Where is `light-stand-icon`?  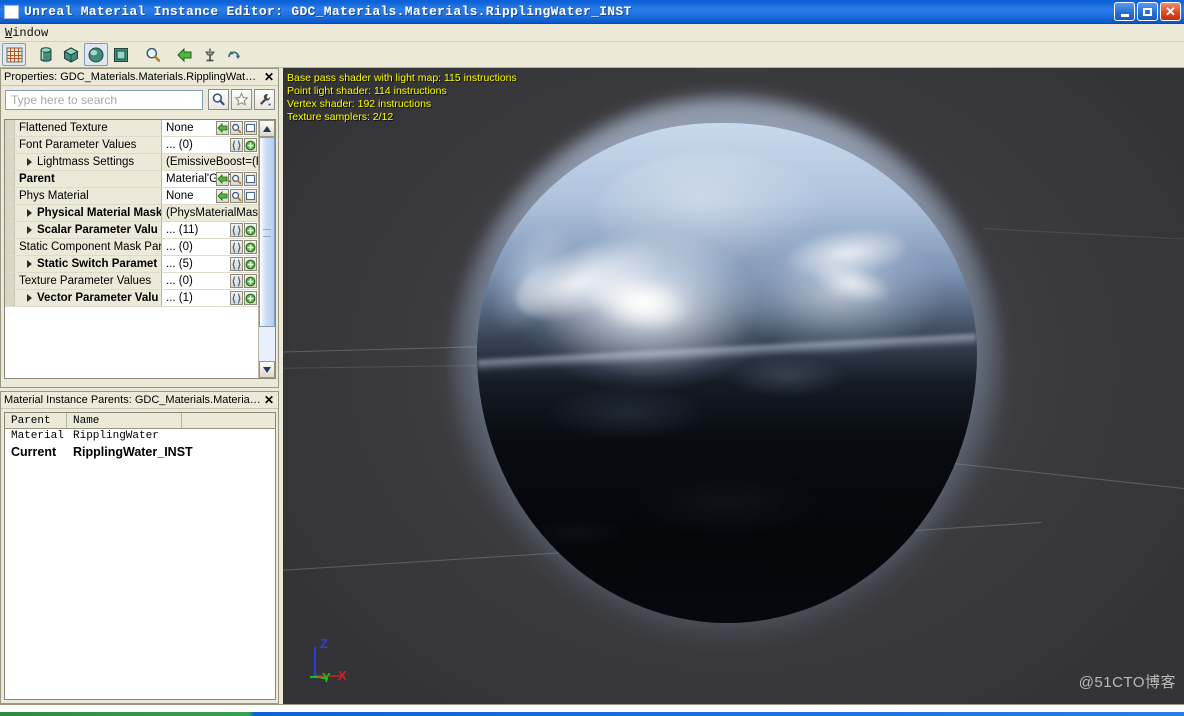 light-stand-icon is located at coordinates (210, 54).